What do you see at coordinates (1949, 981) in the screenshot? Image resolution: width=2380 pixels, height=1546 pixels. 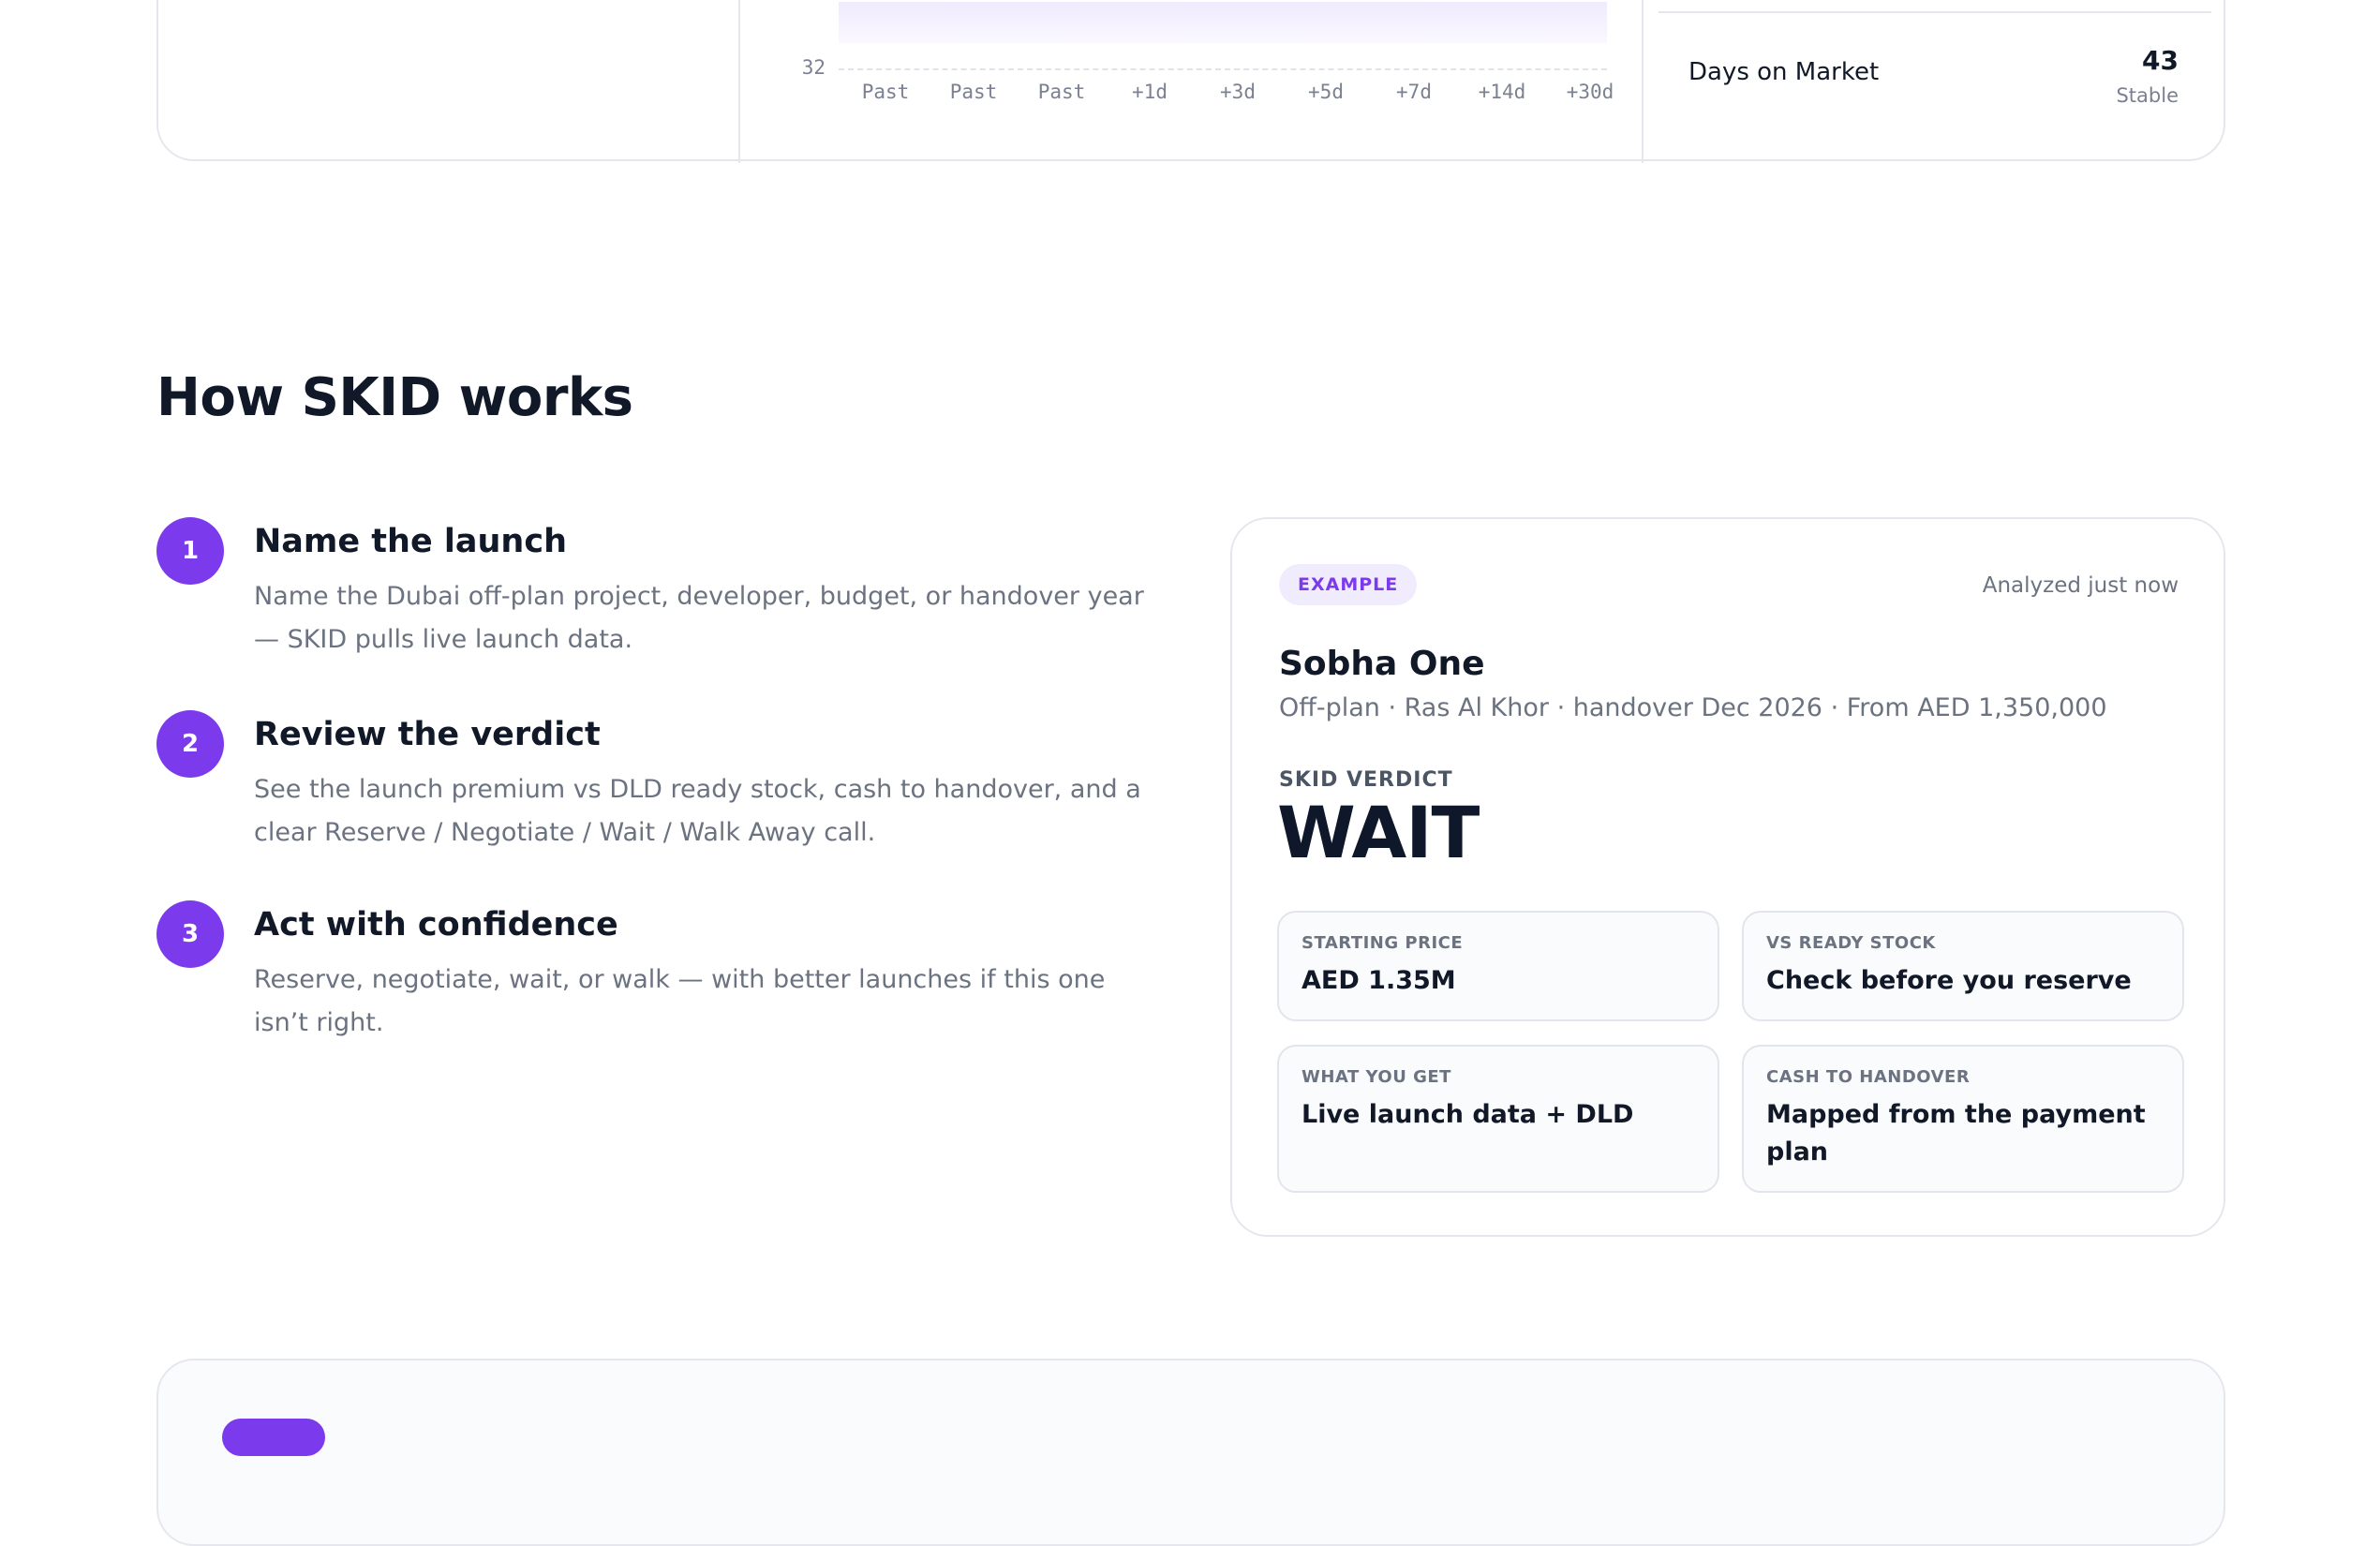 I see `tile-value: Check before you reserve` at bounding box center [1949, 981].